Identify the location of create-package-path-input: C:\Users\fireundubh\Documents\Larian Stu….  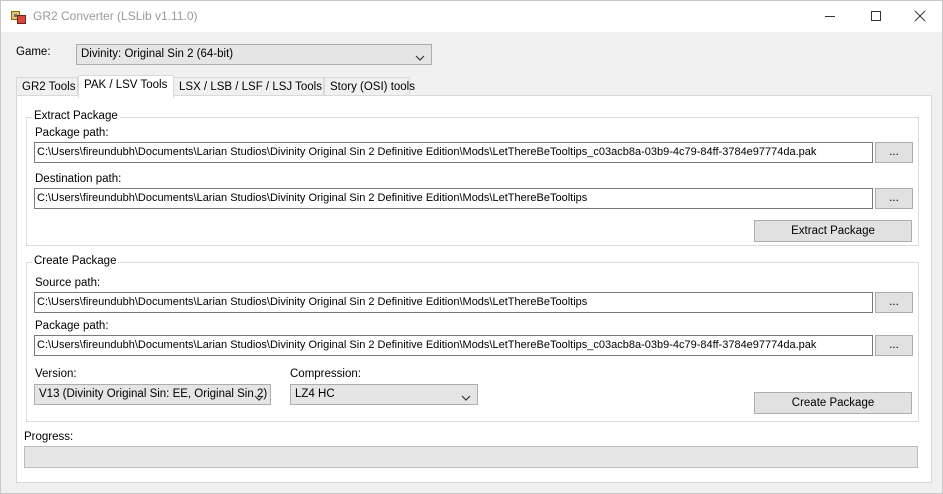
(453, 345).